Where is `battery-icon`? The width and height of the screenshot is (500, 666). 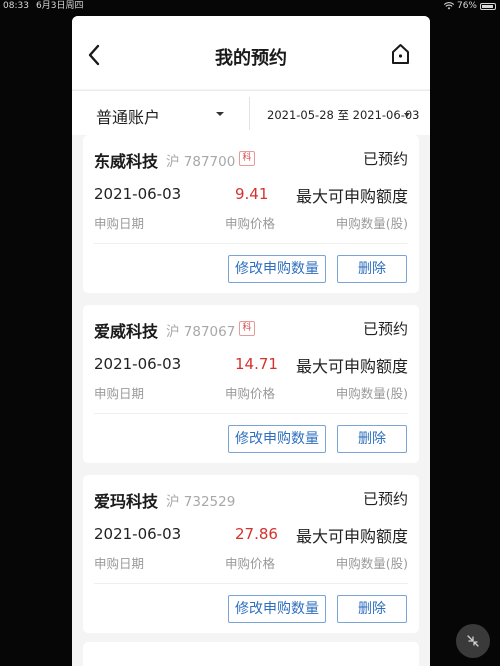 battery-icon is located at coordinates (488, 6).